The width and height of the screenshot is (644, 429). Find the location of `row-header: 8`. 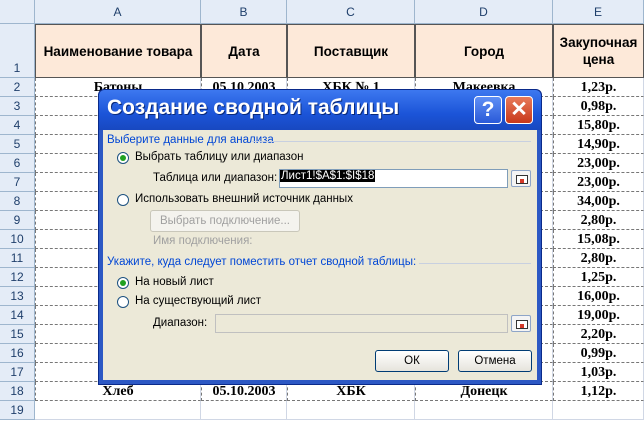

row-header: 8 is located at coordinates (17, 201).